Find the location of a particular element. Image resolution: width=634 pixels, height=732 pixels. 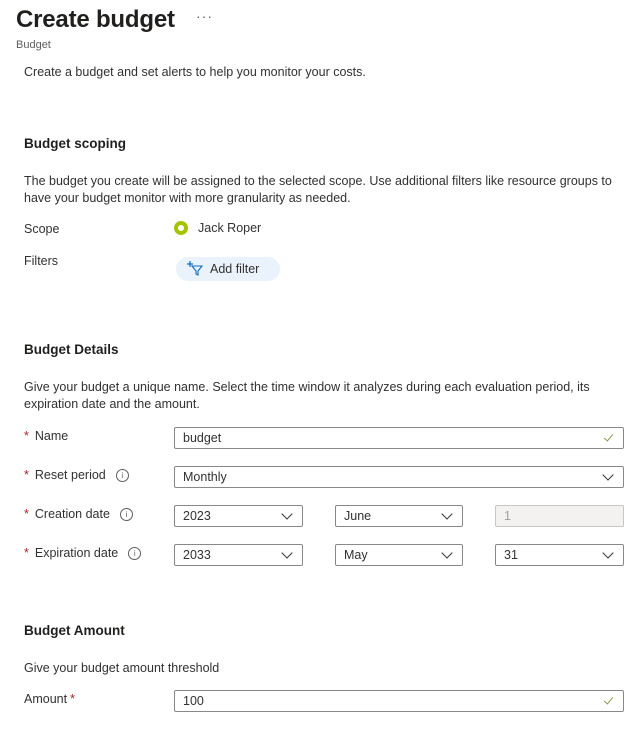

scoping-heading: Budget scoping is located at coordinates (75, 143).